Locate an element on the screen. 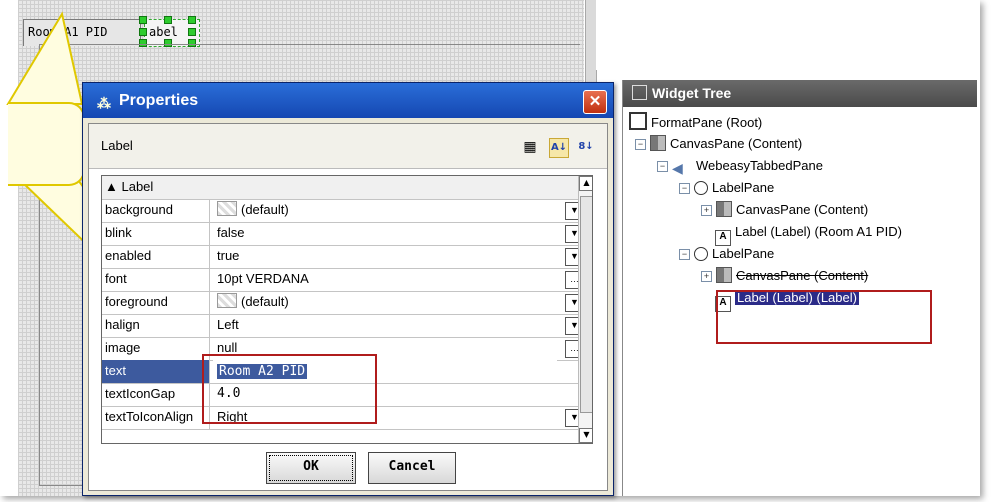 This screenshot has width=999, height=502. property-row-halign: halign Left ▼ is located at coordinates (343, 326).